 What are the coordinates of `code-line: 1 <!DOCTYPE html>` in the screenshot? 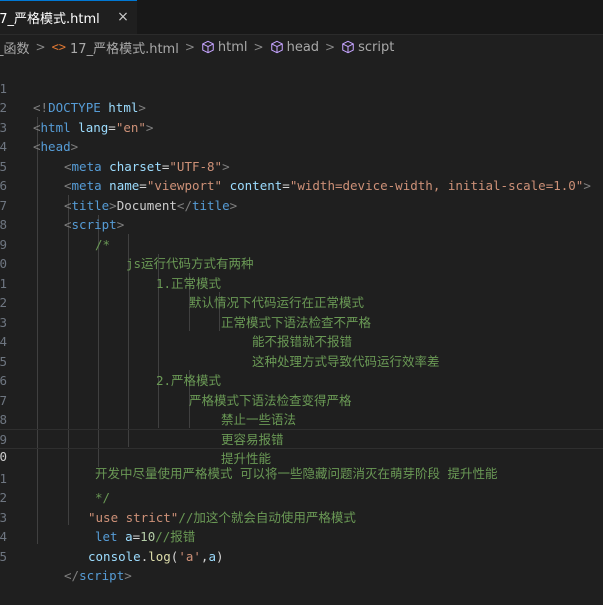 It's located at (301, 87).